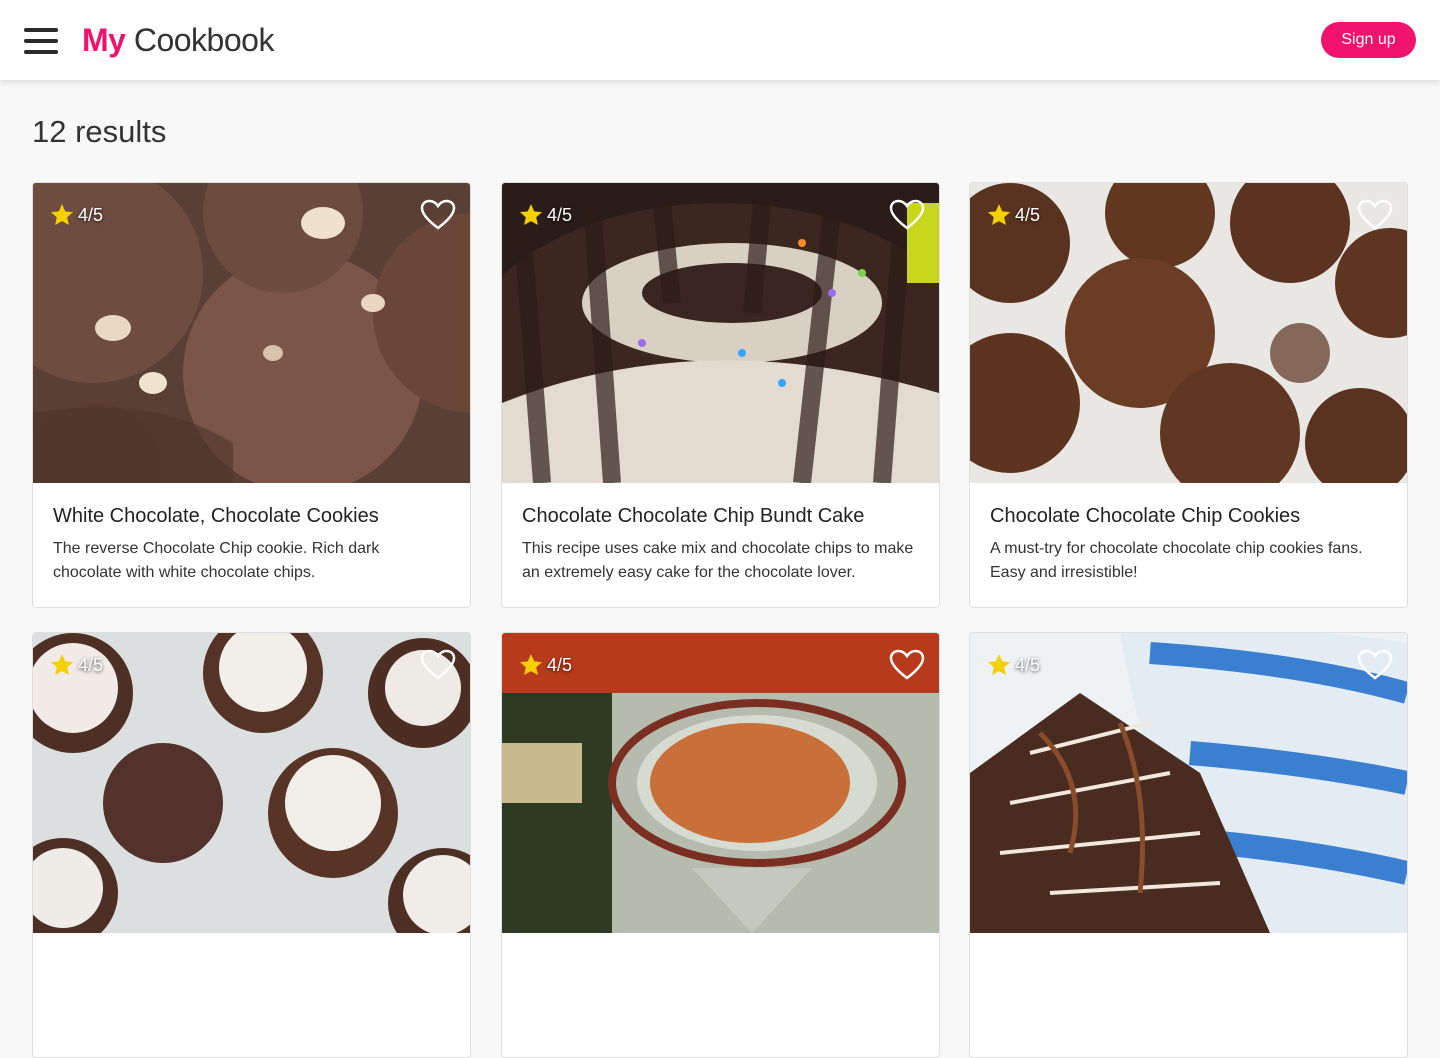 This screenshot has height=1058, width=1440. Describe the element at coordinates (104, 40) in the screenshot. I see `brand-accent: My` at that location.